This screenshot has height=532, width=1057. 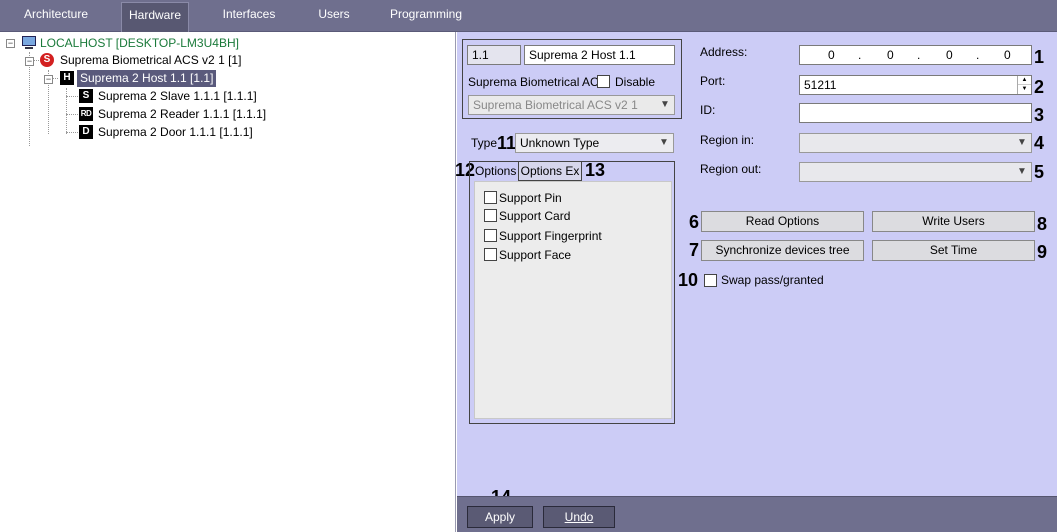 I want to click on tab-architecture: Architecture, so click(x=56, y=16).